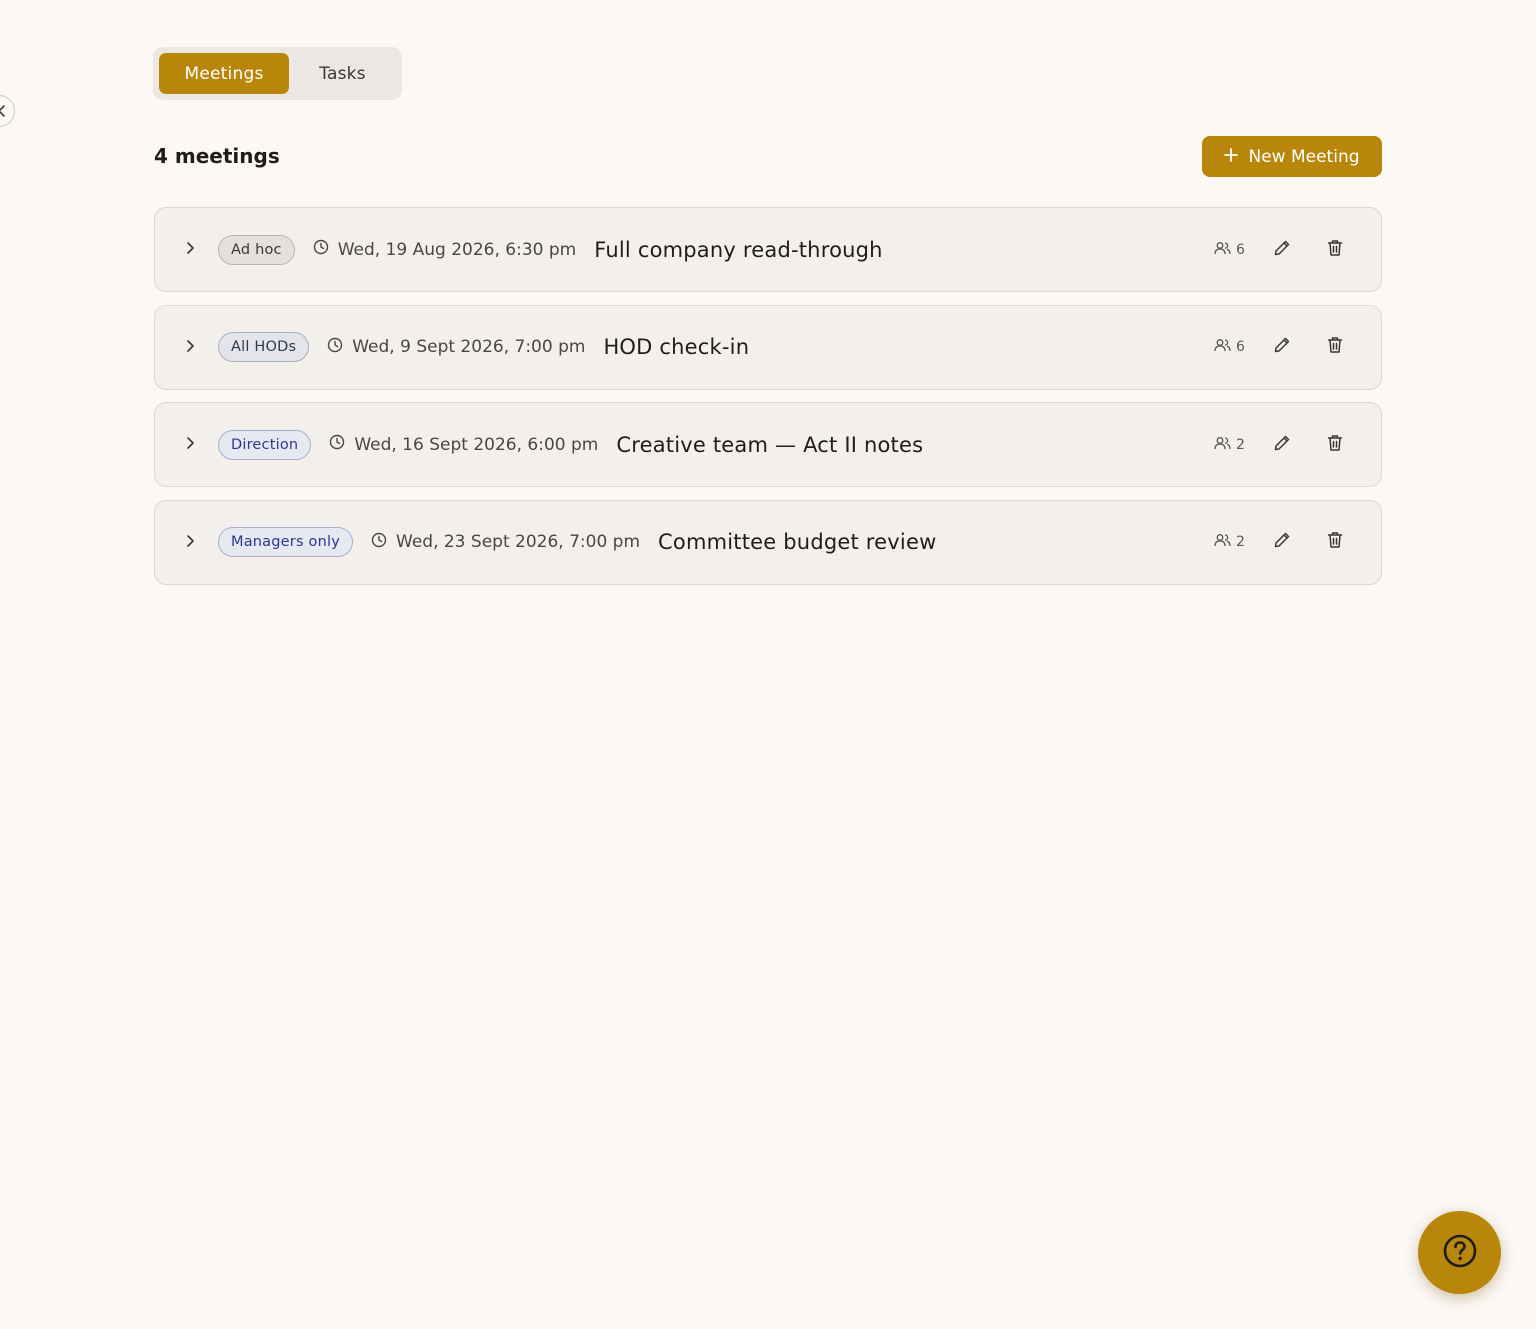 This screenshot has width=1536, height=1329. What do you see at coordinates (3, 111) in the screenshot?
I see `chevron-left-icon` at bounding box center [3, 111].